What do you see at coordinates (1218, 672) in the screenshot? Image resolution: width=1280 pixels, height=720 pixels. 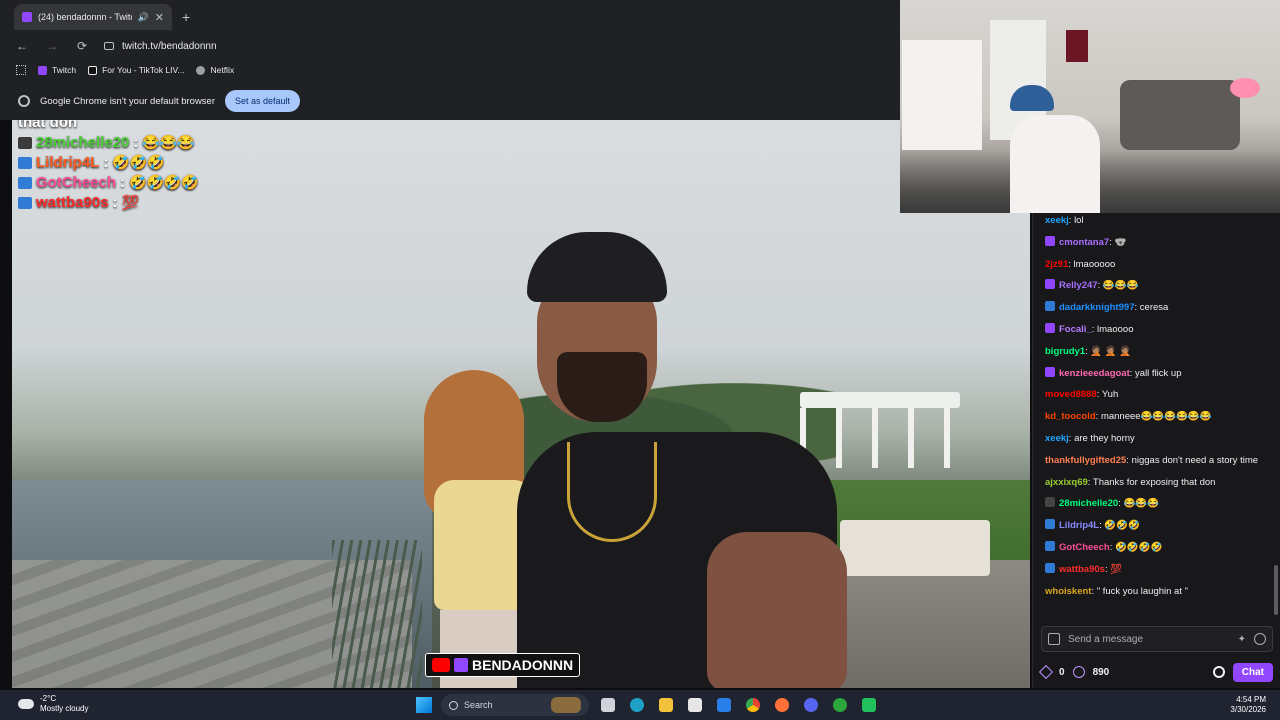 I see `gear-icon` at bounding box center [1218, 672].